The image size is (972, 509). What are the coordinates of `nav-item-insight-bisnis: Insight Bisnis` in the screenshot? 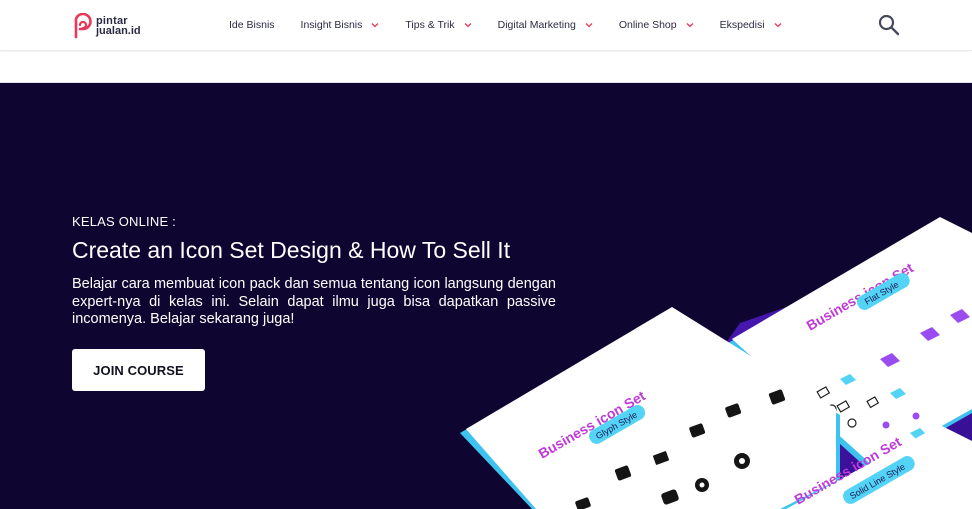 It's located at (340, 25).